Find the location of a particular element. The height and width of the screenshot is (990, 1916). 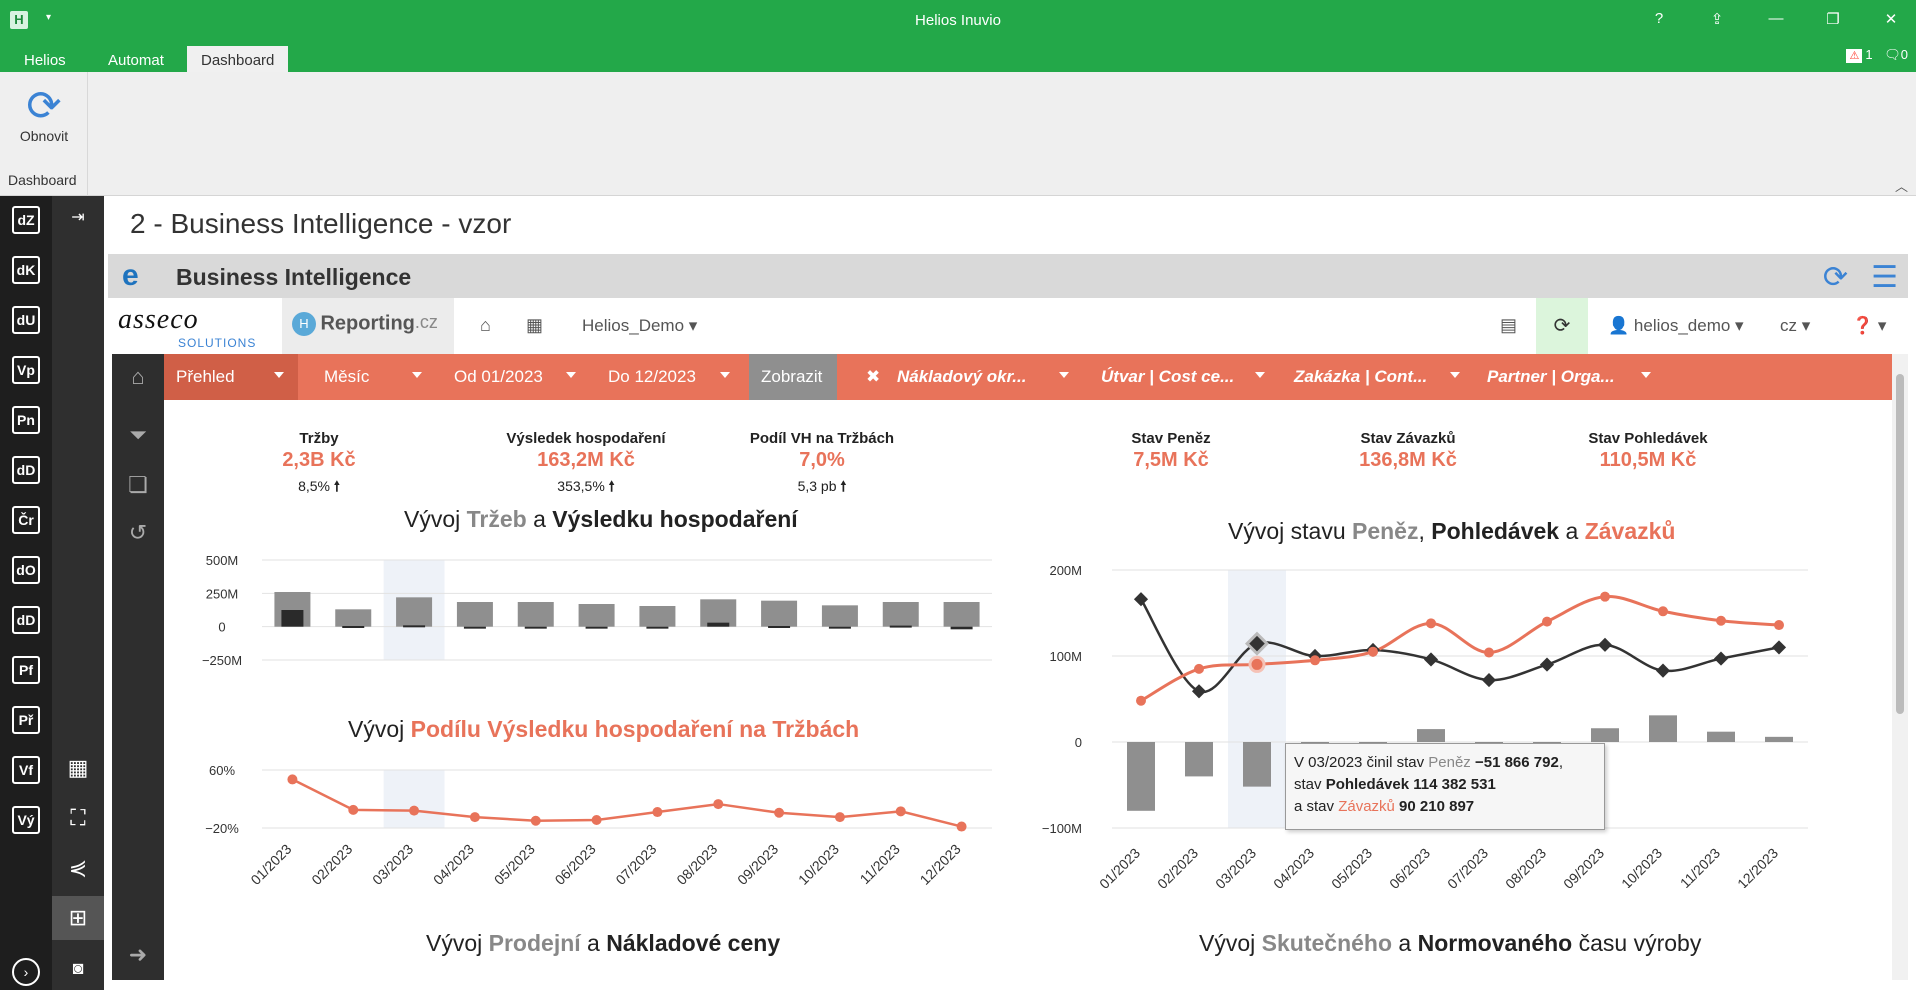

history-icon: ↺ is located at coordinates (138, 533).